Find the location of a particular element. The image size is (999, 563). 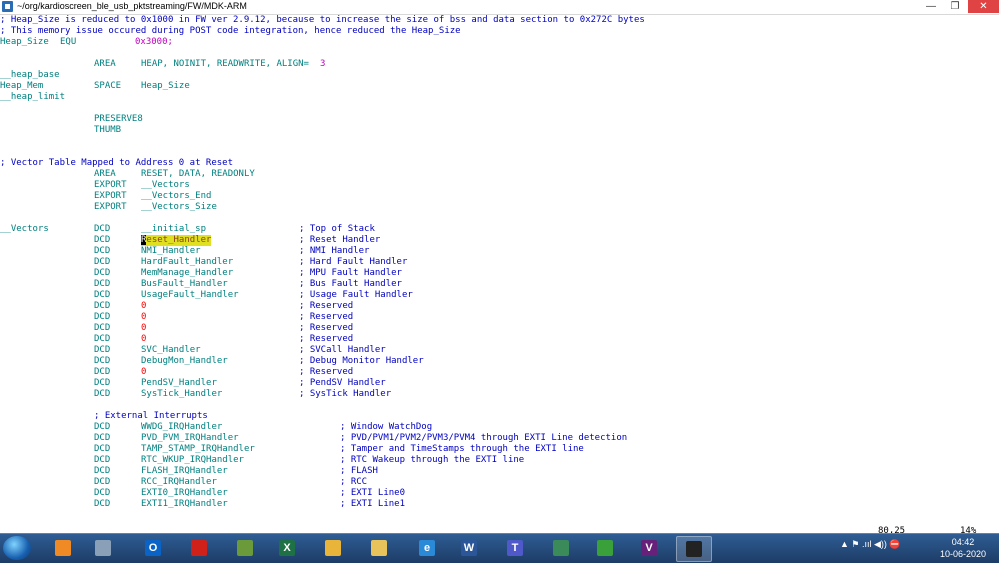

maximize-button: ❐ is located at coordinates (955, 6).